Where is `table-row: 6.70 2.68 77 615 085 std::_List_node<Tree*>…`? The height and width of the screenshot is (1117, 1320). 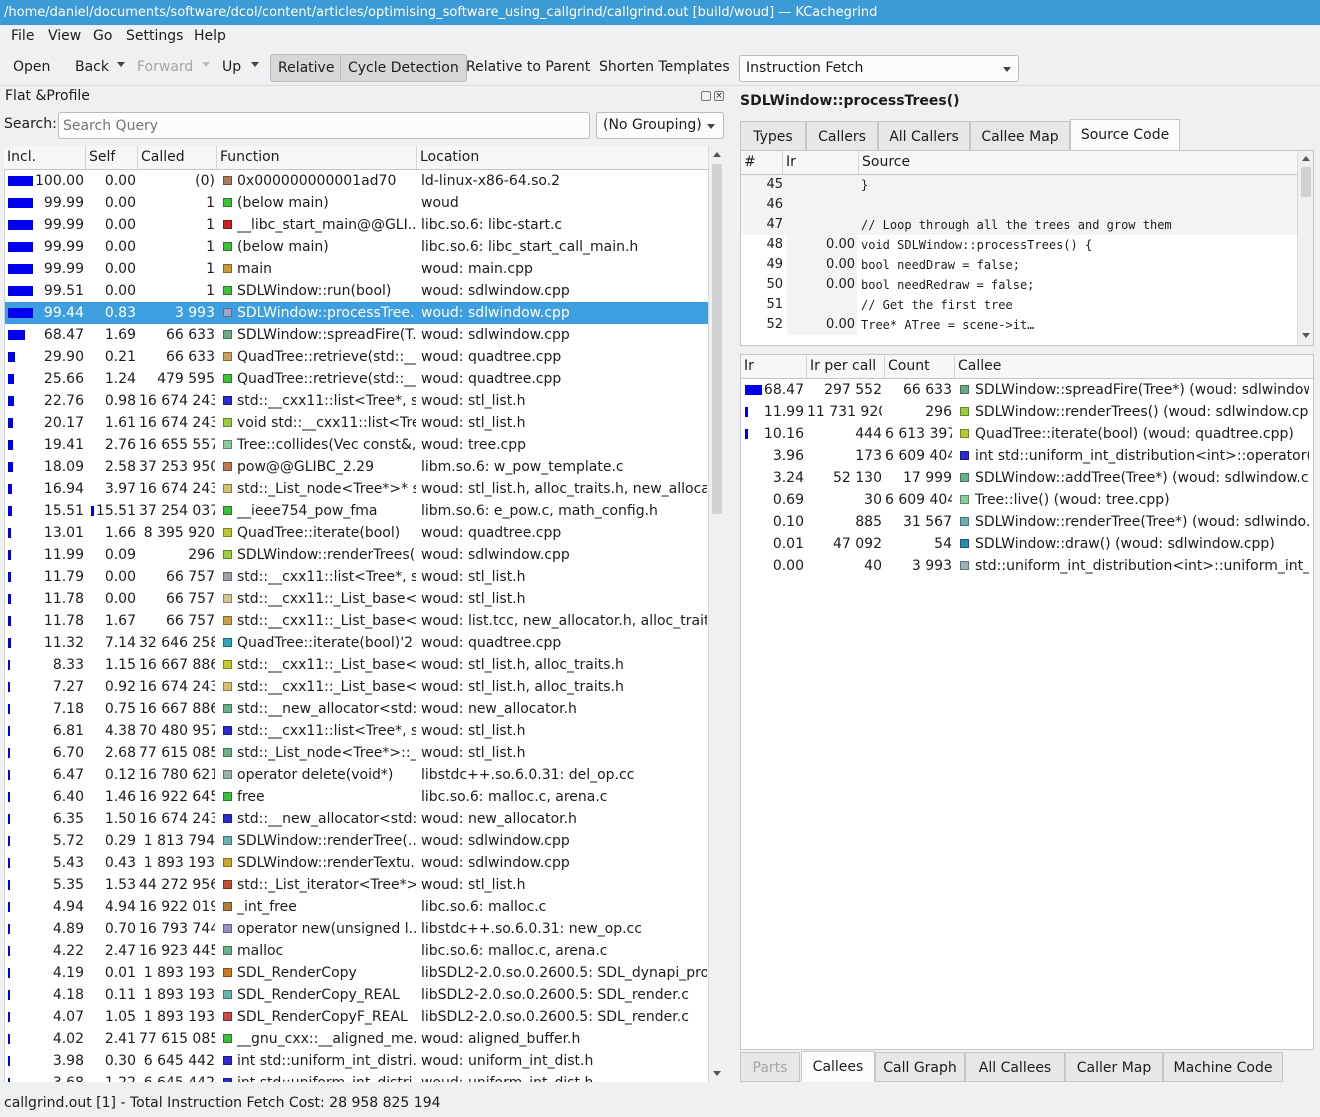
table-row: 6.70 2.68 77 615 085 std::_List_node<Tree*>… is located at coordinates (356, 753).